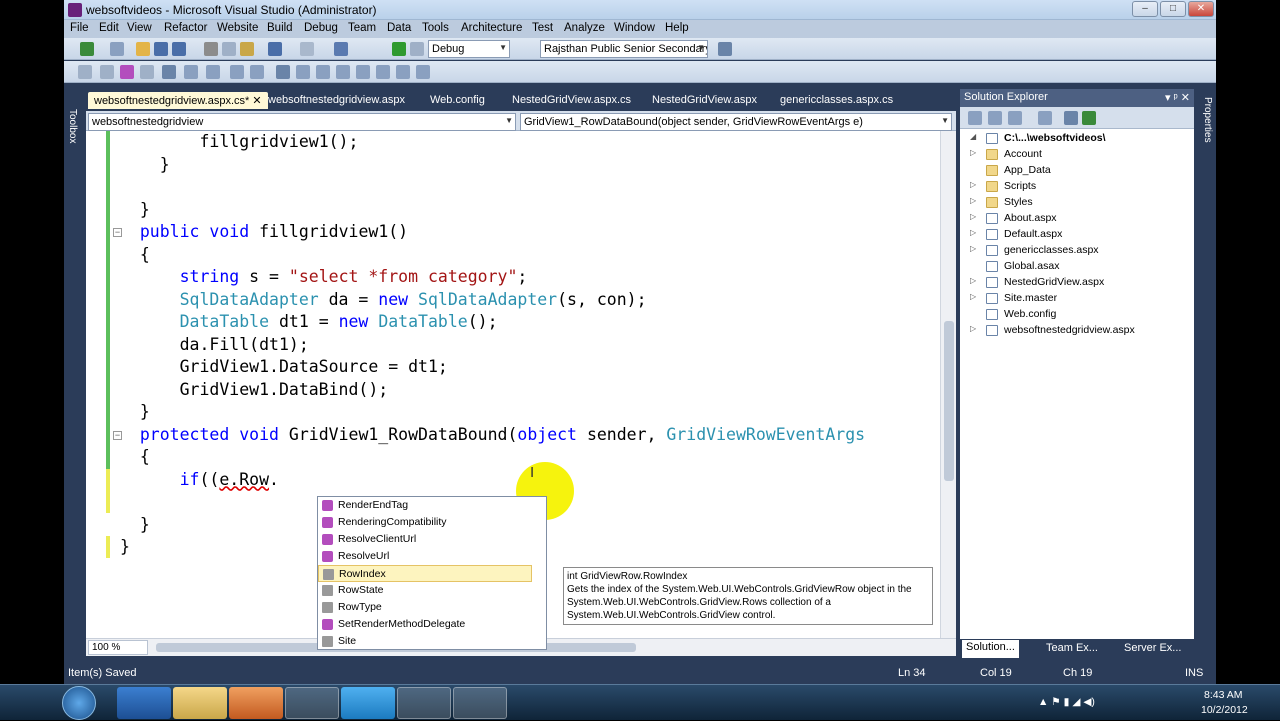  What do you see at coordinates (425, 607) in the screenshot?
I see `completion-item: RowType` at bounding box center [425, 607].